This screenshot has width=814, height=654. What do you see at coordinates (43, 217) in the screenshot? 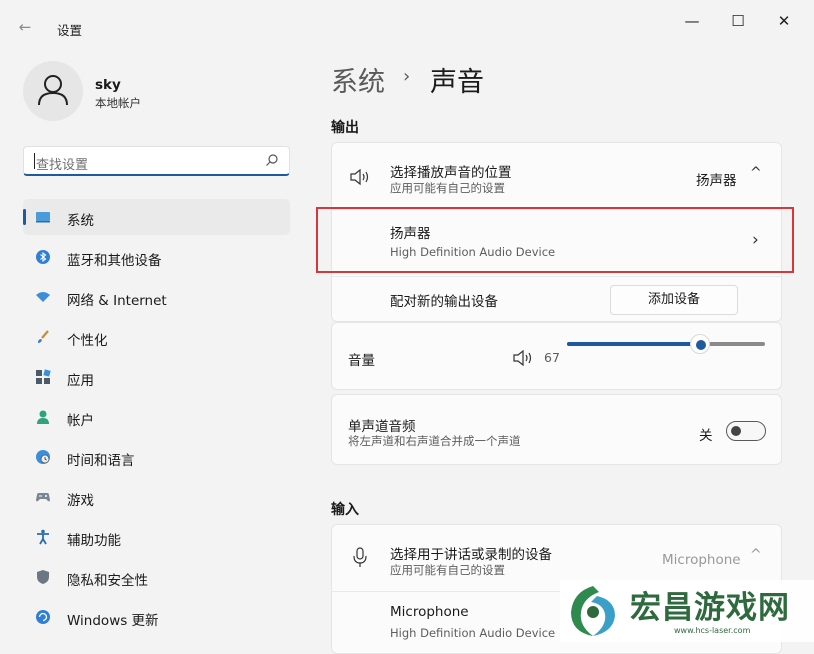
I see `monitor-icon` at bounding box center [43, 217].